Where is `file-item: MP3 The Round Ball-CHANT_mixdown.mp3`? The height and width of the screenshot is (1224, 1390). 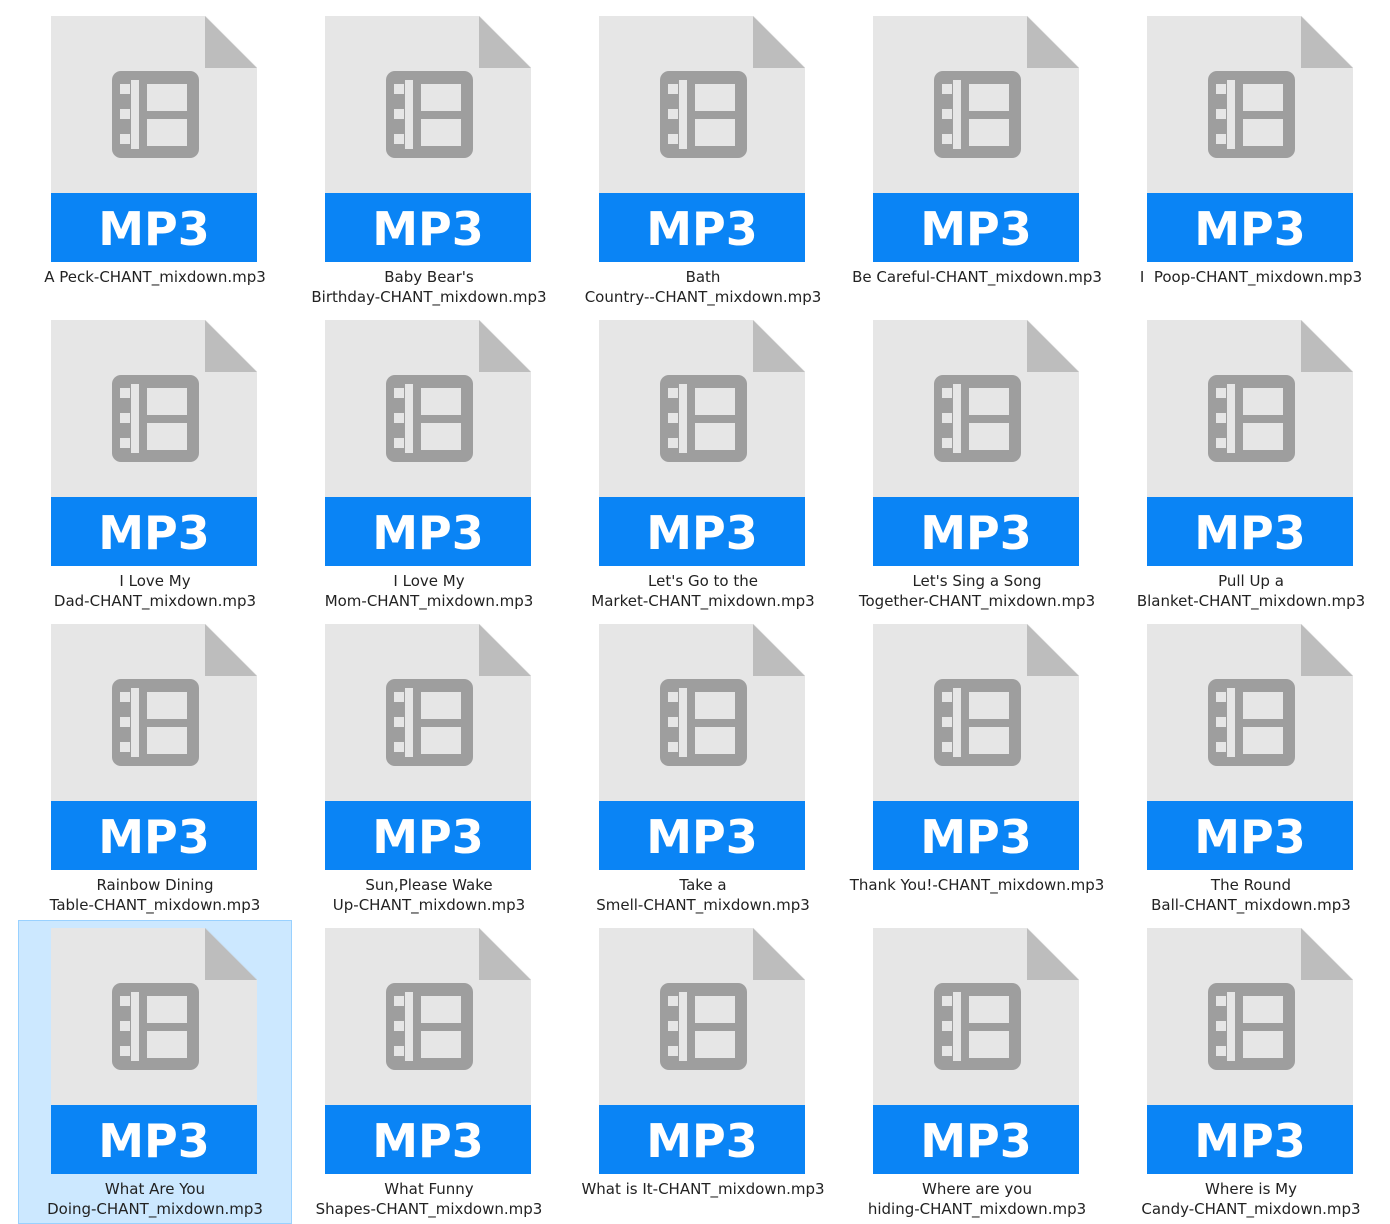
file-item: MP3 The Round Ball-CHANT_mixdown.mp3 is located at coordinates (1251, 768).